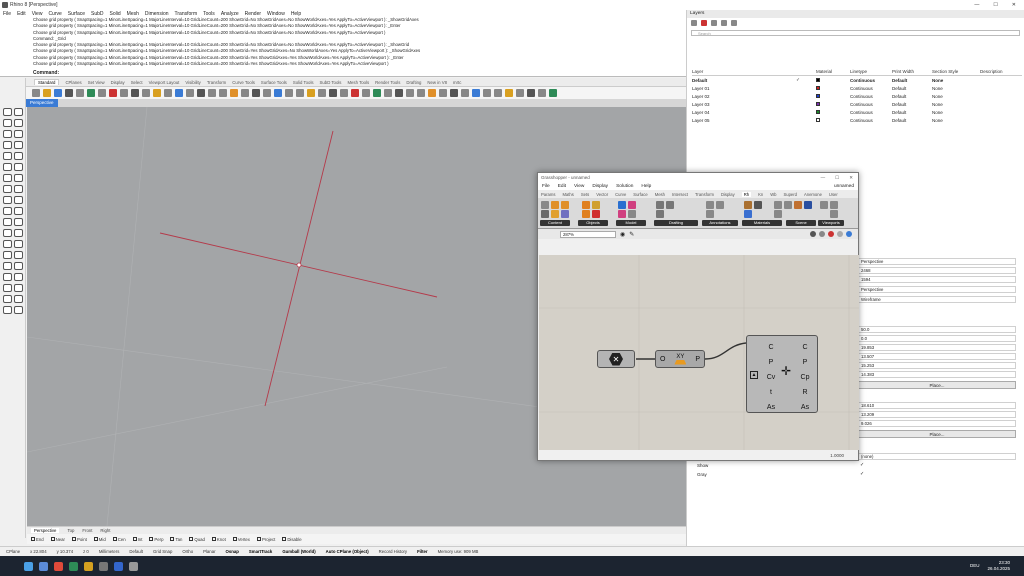 This screenshot has width=1024, height=576. I want to click on property-field: 2468, so click(937, 270).